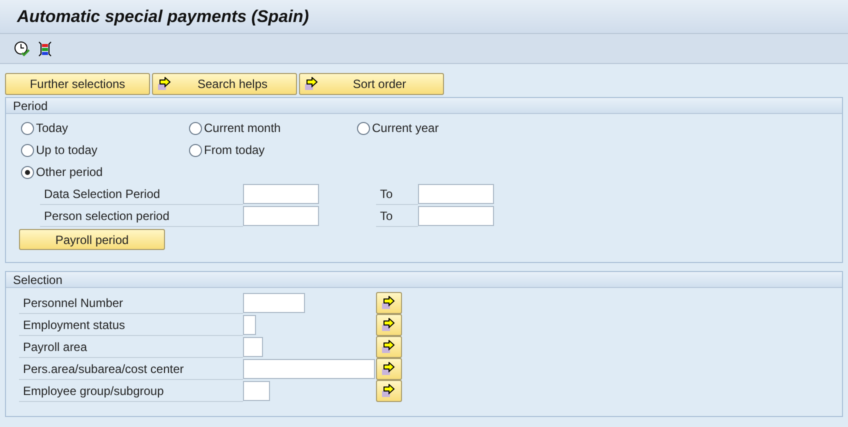  Describe the element at coordinates (92, 239) in the screenshot. I see `payroll-period-button: Payroll period` at that location.